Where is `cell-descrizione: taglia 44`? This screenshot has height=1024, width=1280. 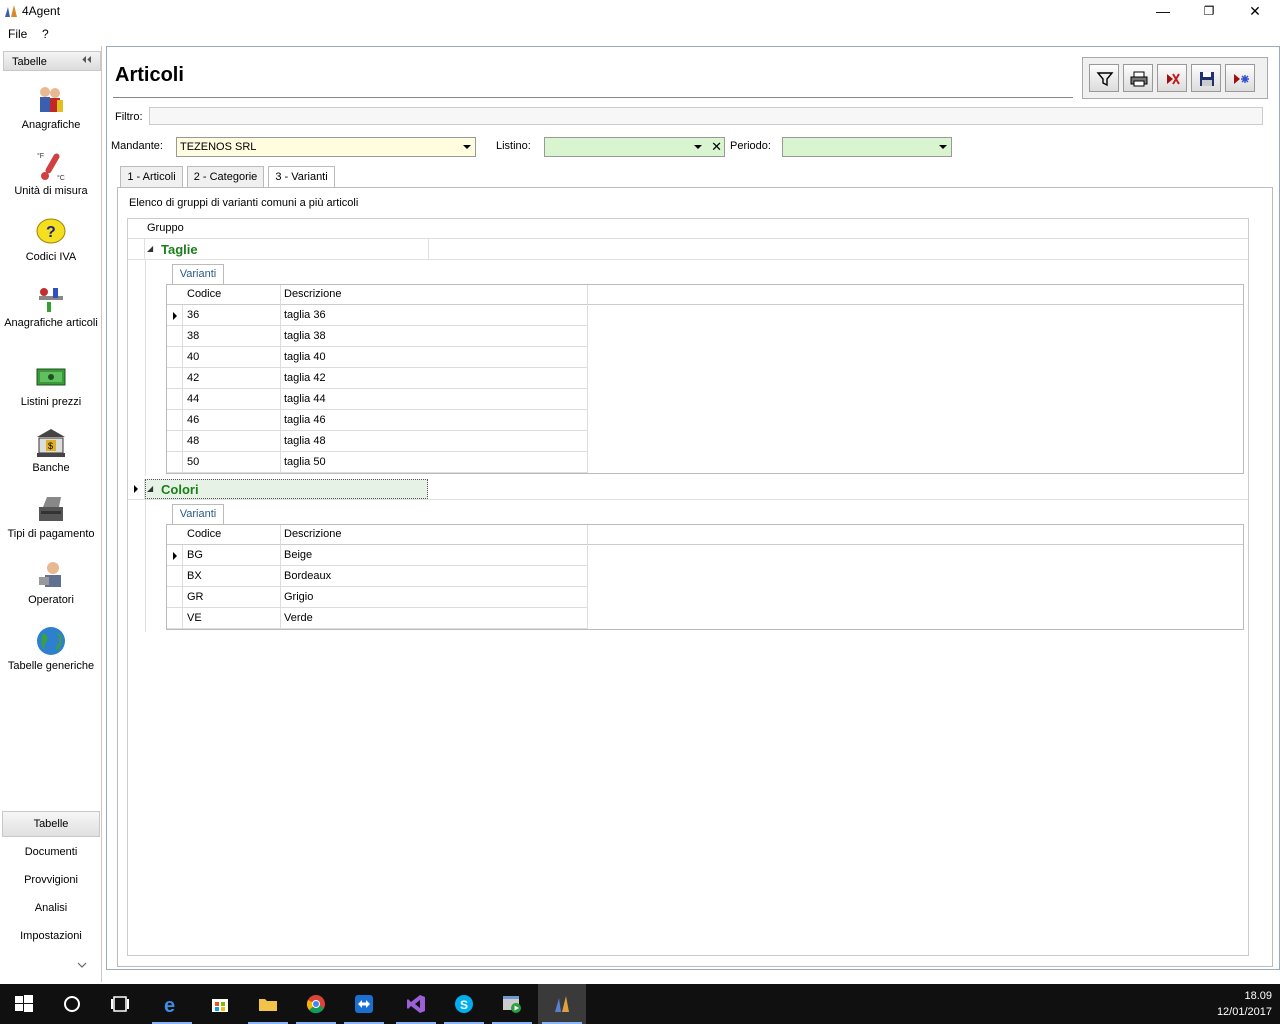 cell-descrizione: taglia 44 is located at coordinates (305, 399).